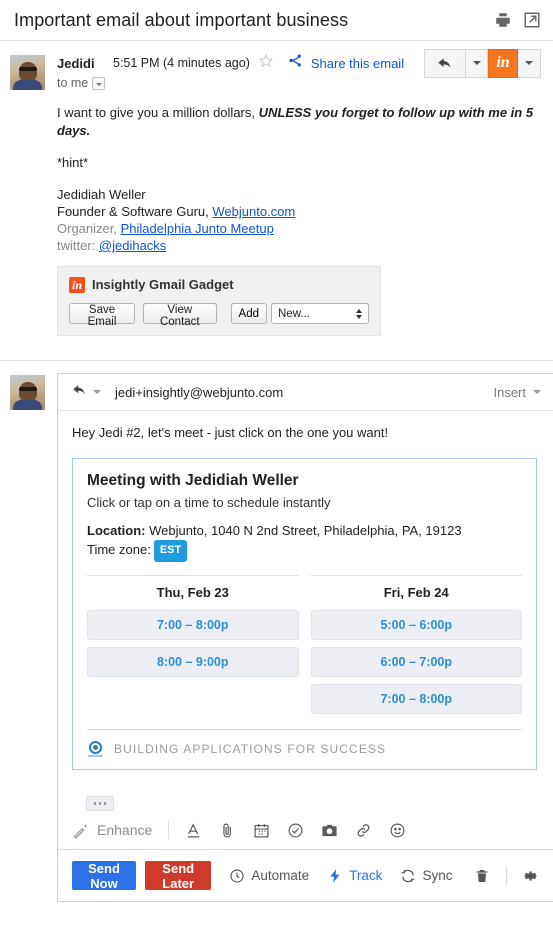 This screenshot has height=942, width=553. What do you see at coordinates (180, 315) in the screenshot?
I see `view-contact-button: View Contact` at bounding box center [180, 315].